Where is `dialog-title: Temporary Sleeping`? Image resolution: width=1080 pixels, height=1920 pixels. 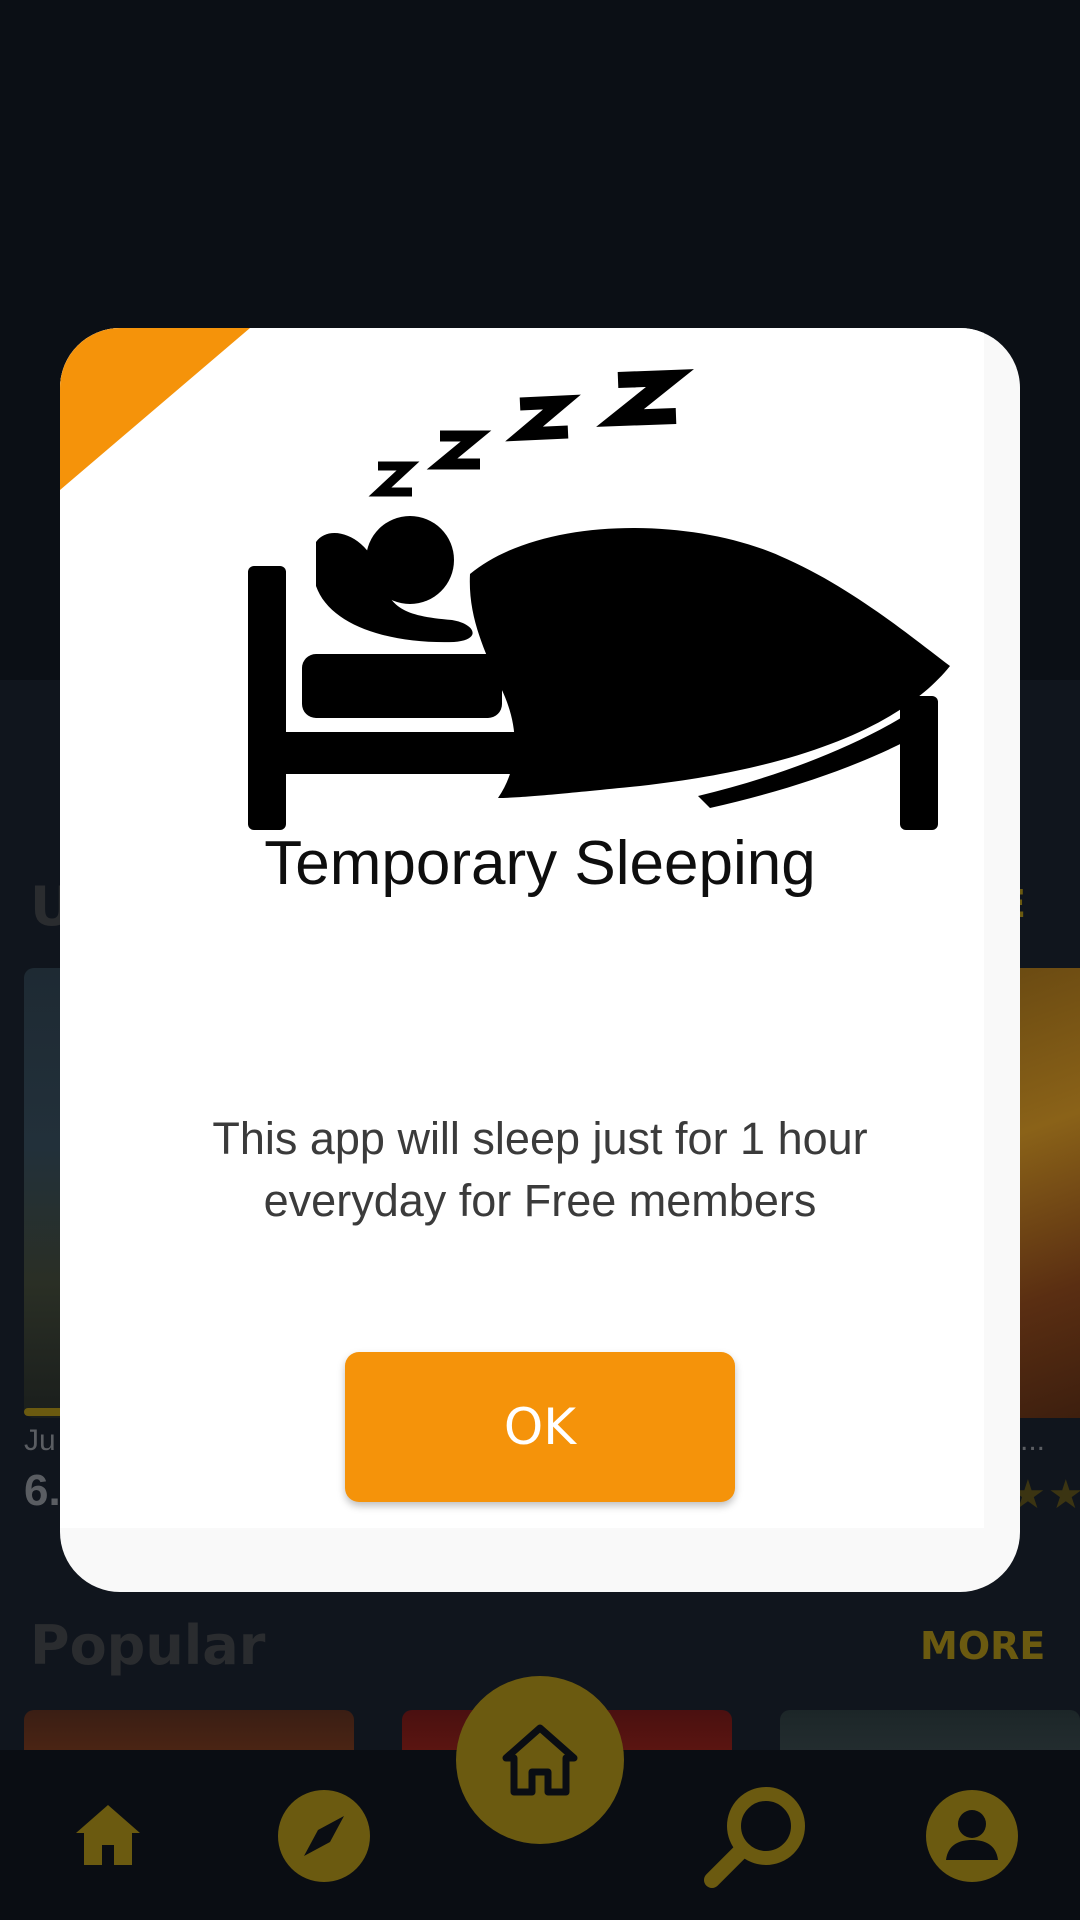
dialog-title: Temporary Sleeping is located at coordinates (540, 863).